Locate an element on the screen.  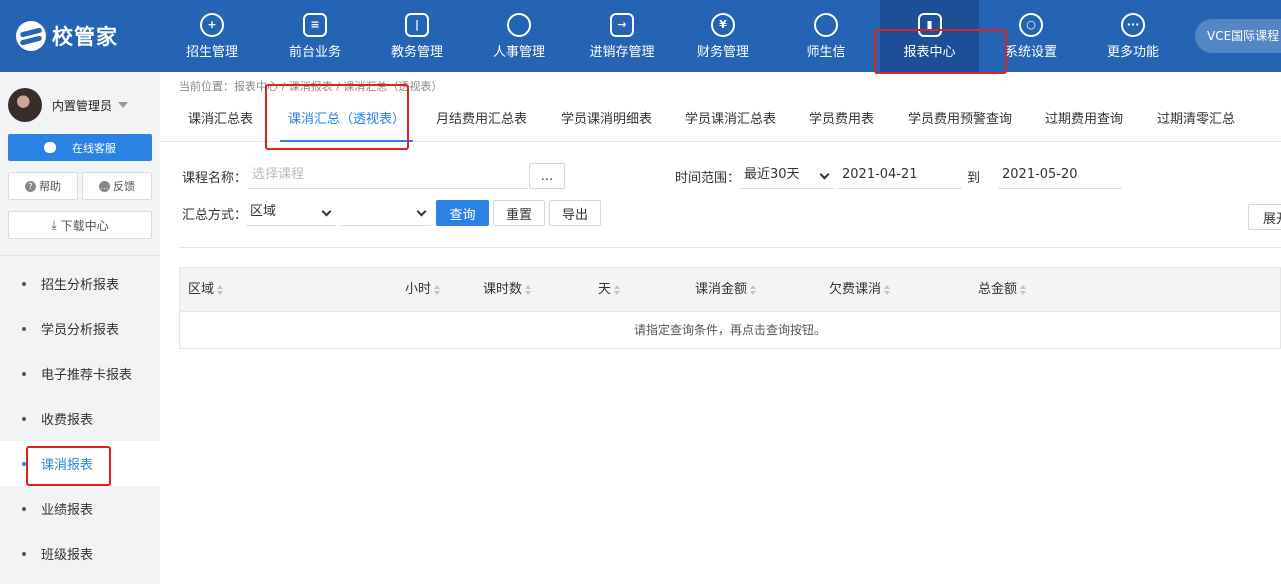
group-by-secondary-select is located at coordinates (386, 213).